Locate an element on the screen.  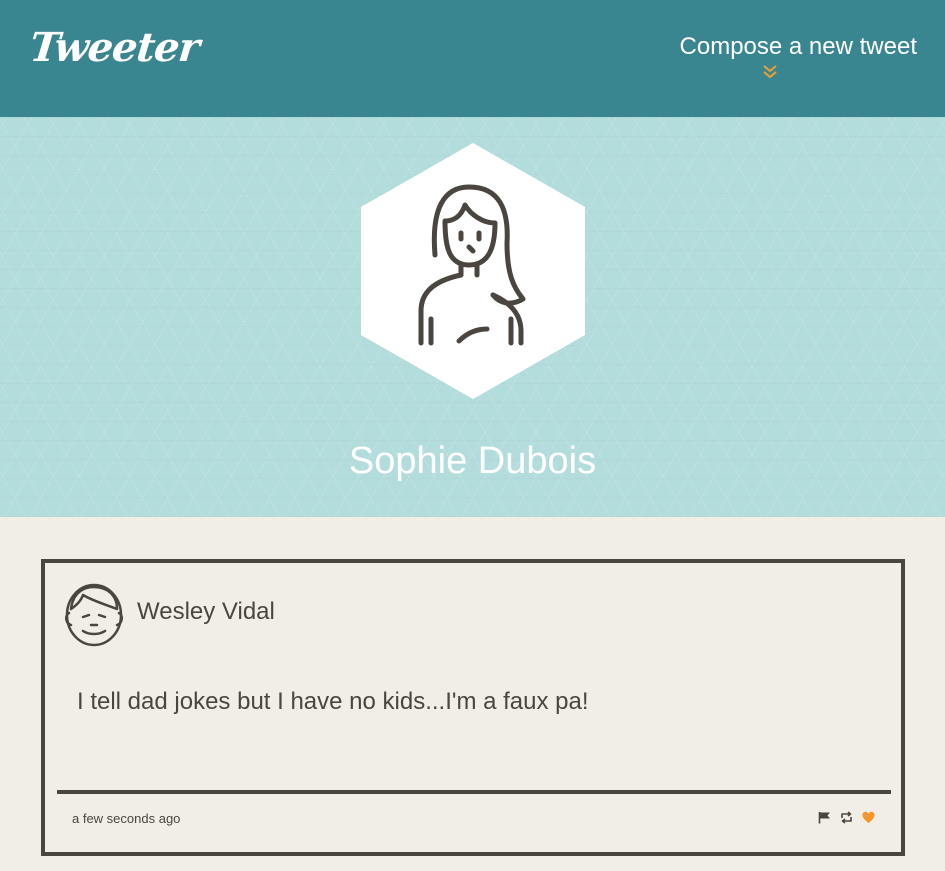
retweet-icon is located at coordinates (846, 817).